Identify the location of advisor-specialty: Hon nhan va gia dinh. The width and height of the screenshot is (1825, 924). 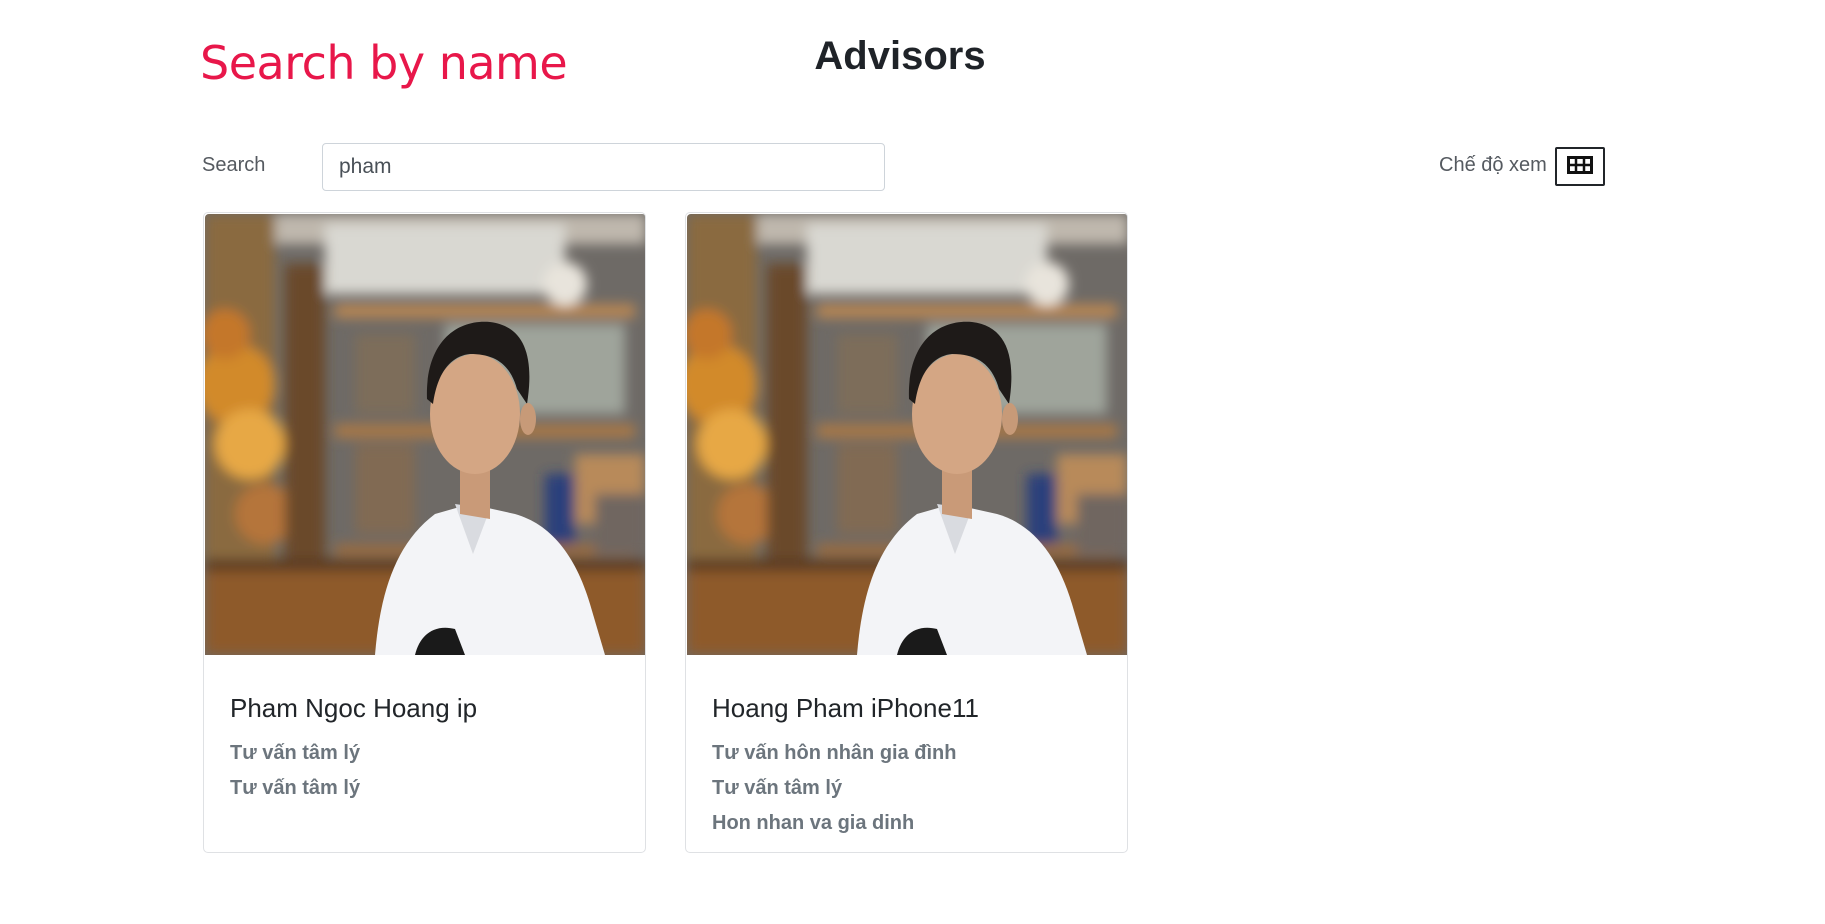
(813, 822).